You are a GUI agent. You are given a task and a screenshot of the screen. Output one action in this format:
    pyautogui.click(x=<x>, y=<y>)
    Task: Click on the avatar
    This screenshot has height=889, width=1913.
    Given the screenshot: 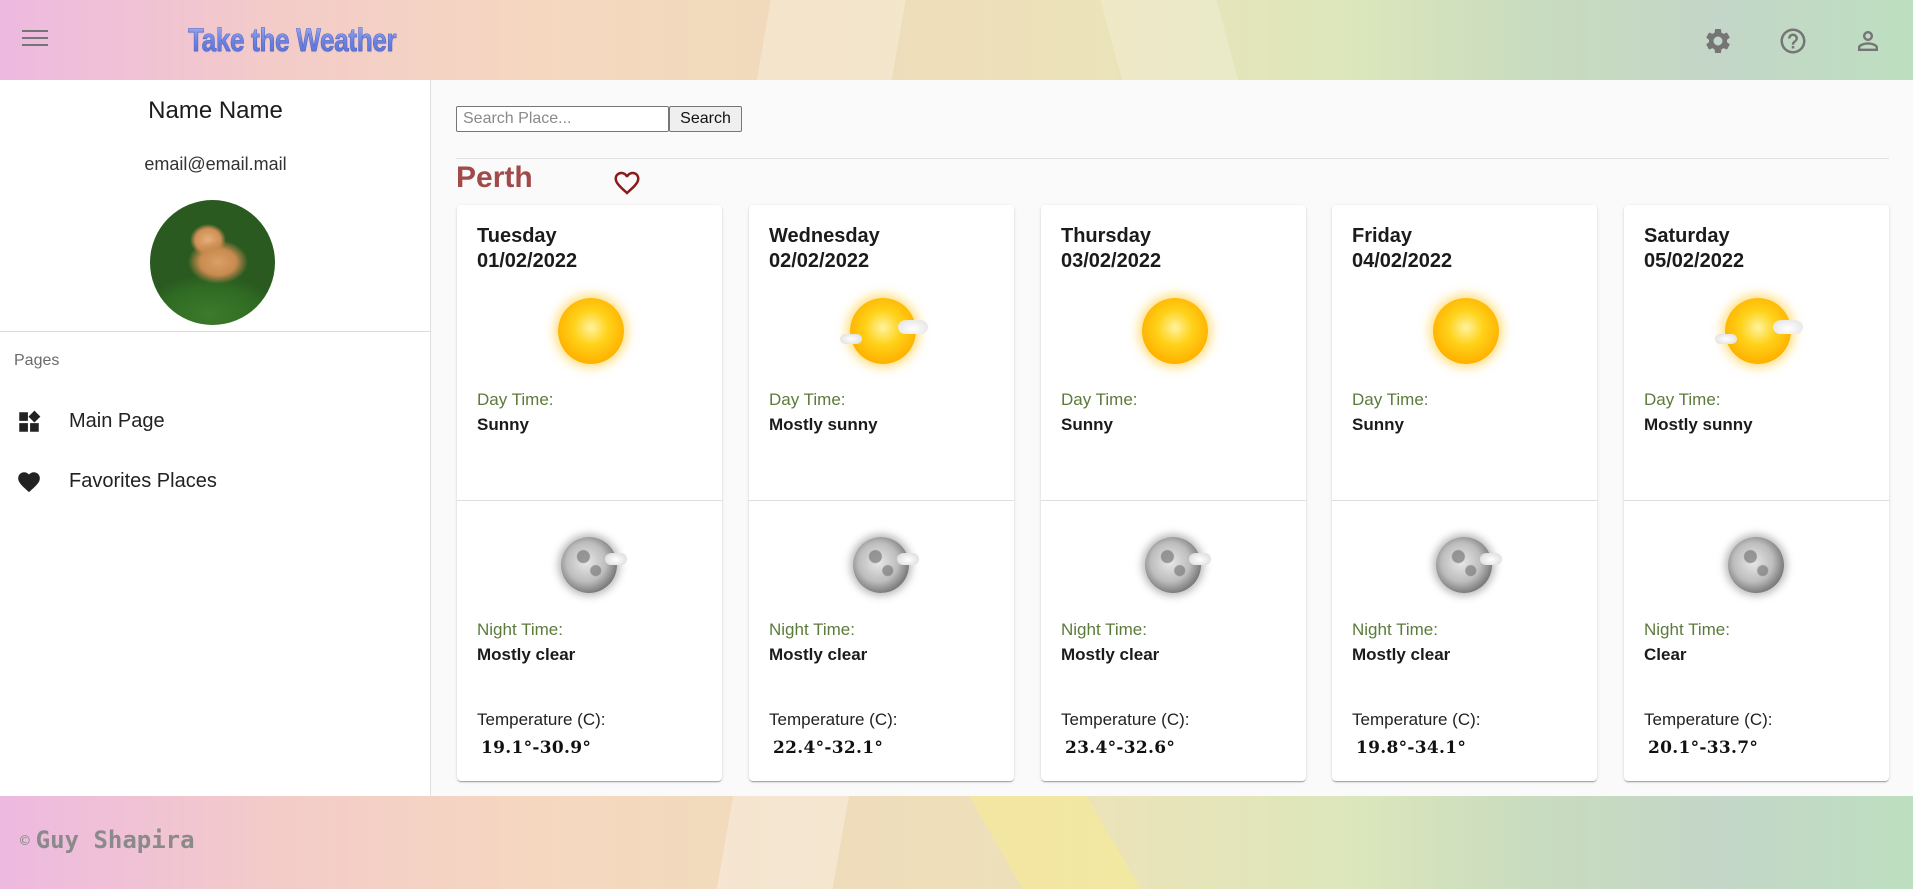 What is the action you would take?
    pyautogui.click(x=212, y=262)
    